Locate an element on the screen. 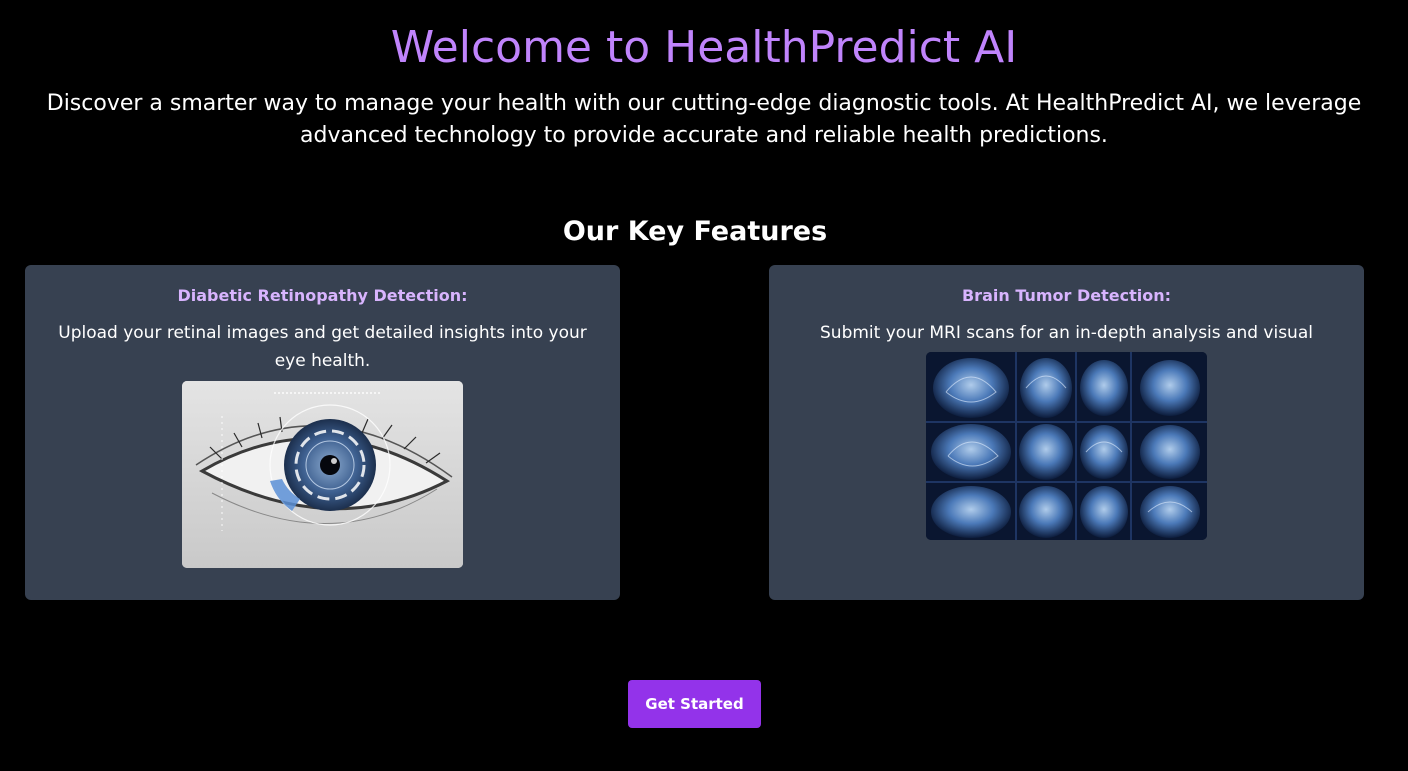 The image size is (1408, 771). brain-mri-image is located at coordinates (1066, 446).